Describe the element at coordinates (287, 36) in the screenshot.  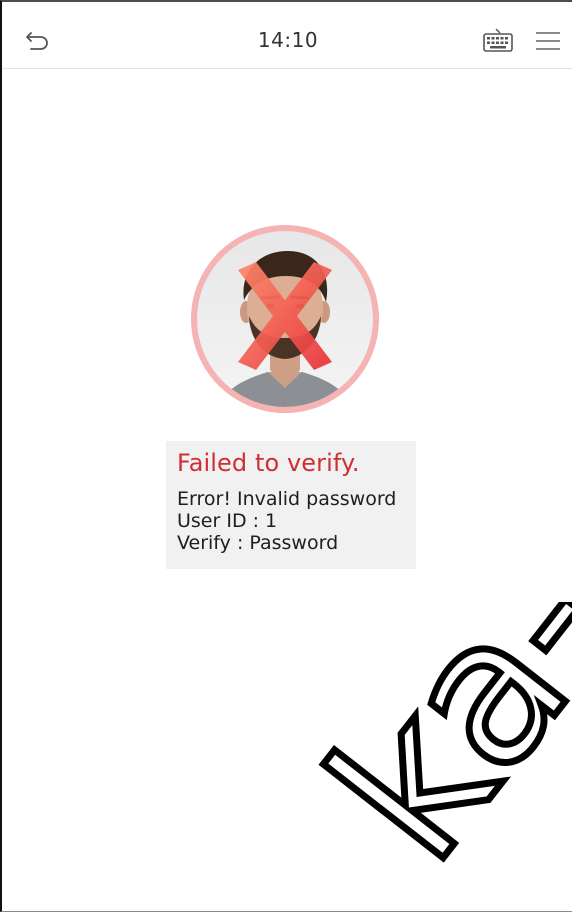
I see `top-bar: 14:10` at that location.